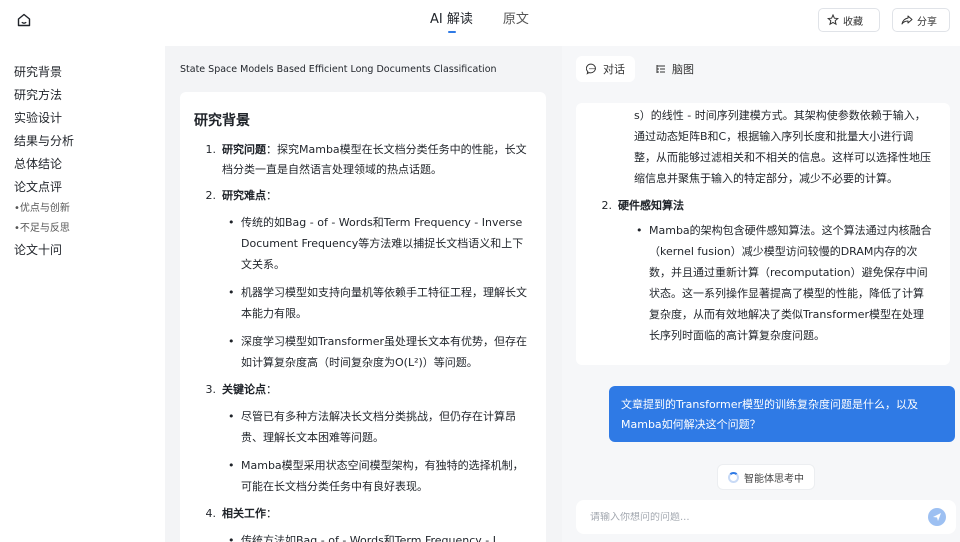 The image size is (960, 542). I want to click on tab-chat: 对话, so click(605, 69).